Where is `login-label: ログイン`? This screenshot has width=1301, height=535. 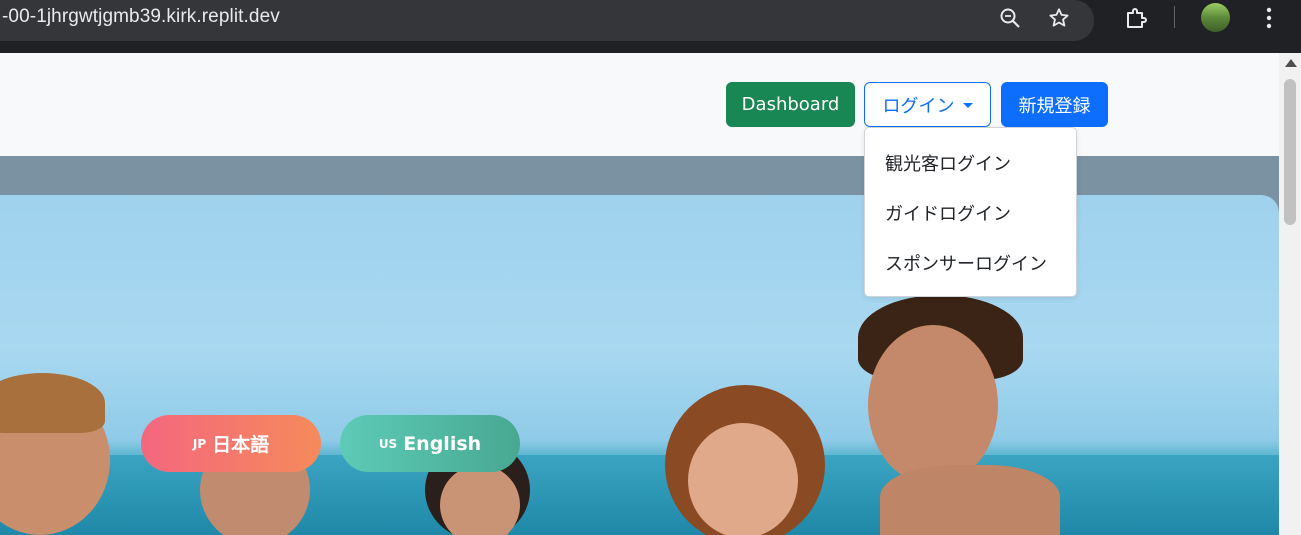 login-label: ログイン is located at coordinates (918, 106).